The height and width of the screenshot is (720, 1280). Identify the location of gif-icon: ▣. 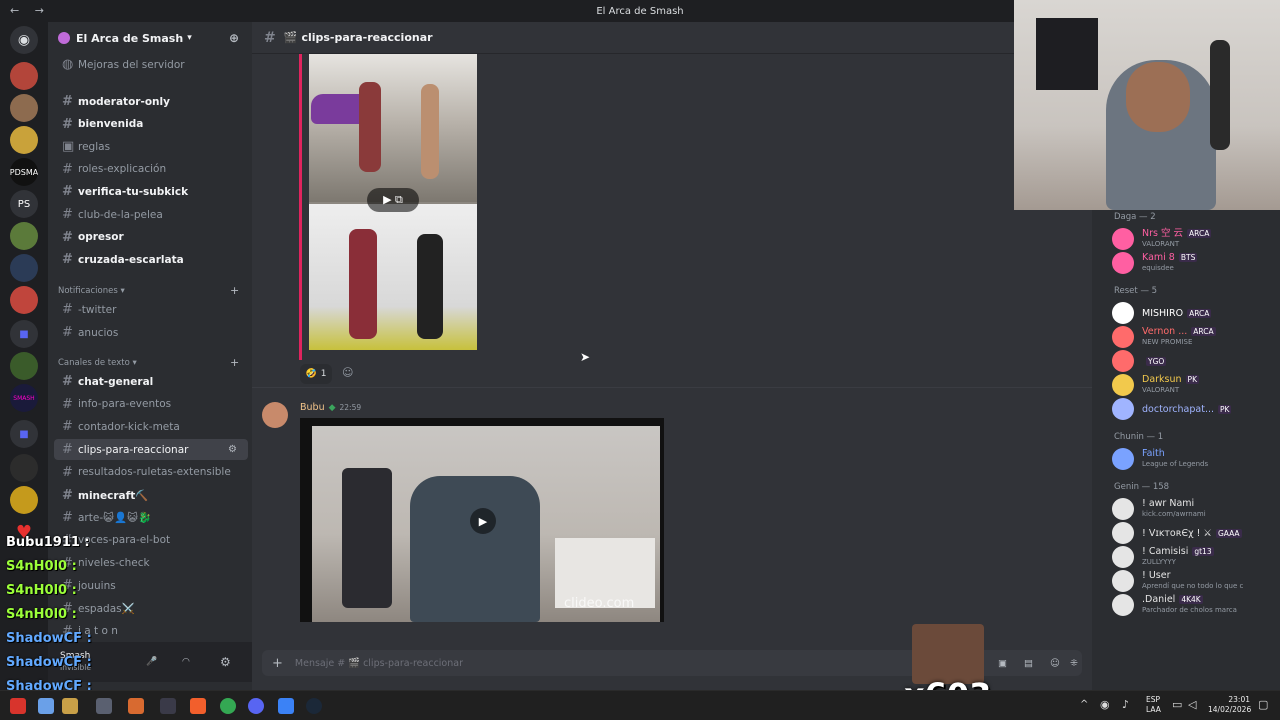
(1002, 663).